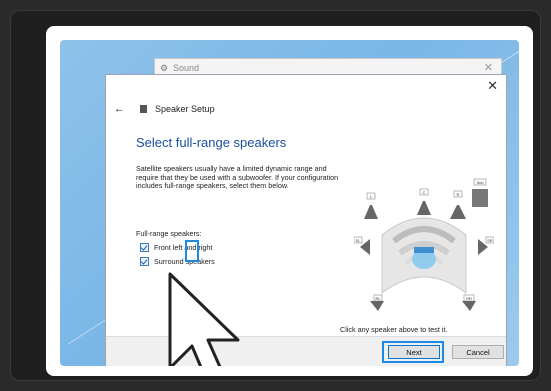 The width and height of the screenshot is (551, 391). Describe the element at coordinates (211, 142) in the screenshot. I see `page-title: Select full-range speakers` at that location.